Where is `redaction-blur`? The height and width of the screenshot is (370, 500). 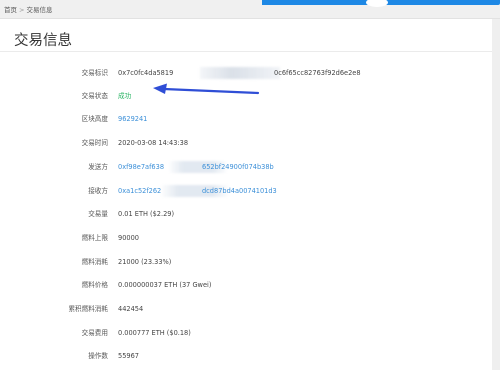 redaction-blur is located at coordinates (240, 73).